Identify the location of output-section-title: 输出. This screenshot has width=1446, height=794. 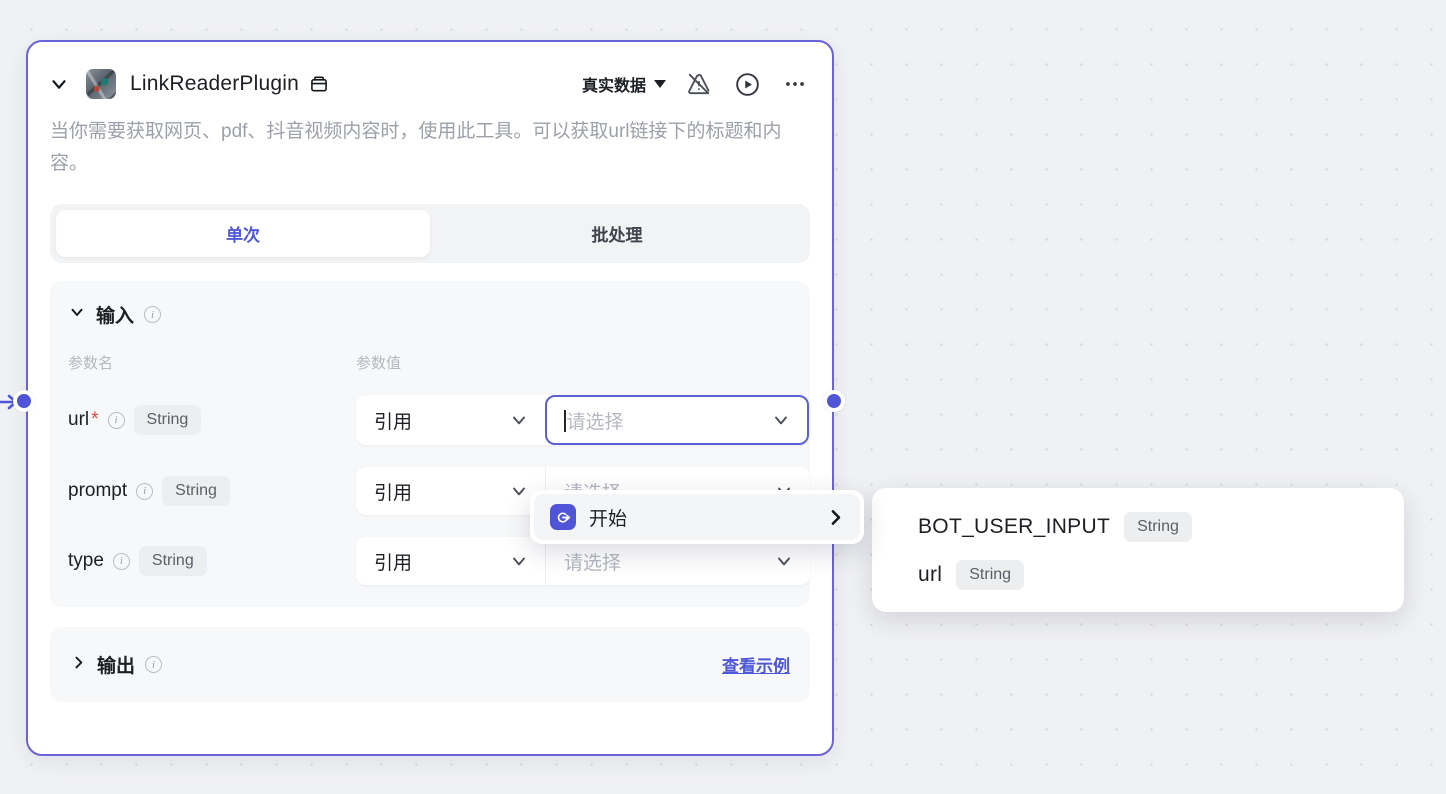
(116, 666).